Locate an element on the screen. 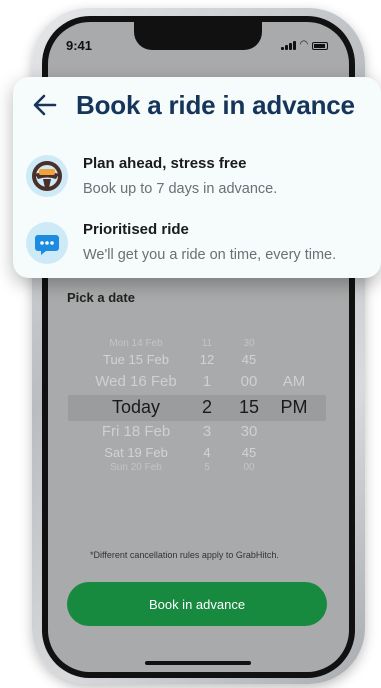 The image size is (381, 688). picker-hour: 12 is located at coordinates (207, 359).